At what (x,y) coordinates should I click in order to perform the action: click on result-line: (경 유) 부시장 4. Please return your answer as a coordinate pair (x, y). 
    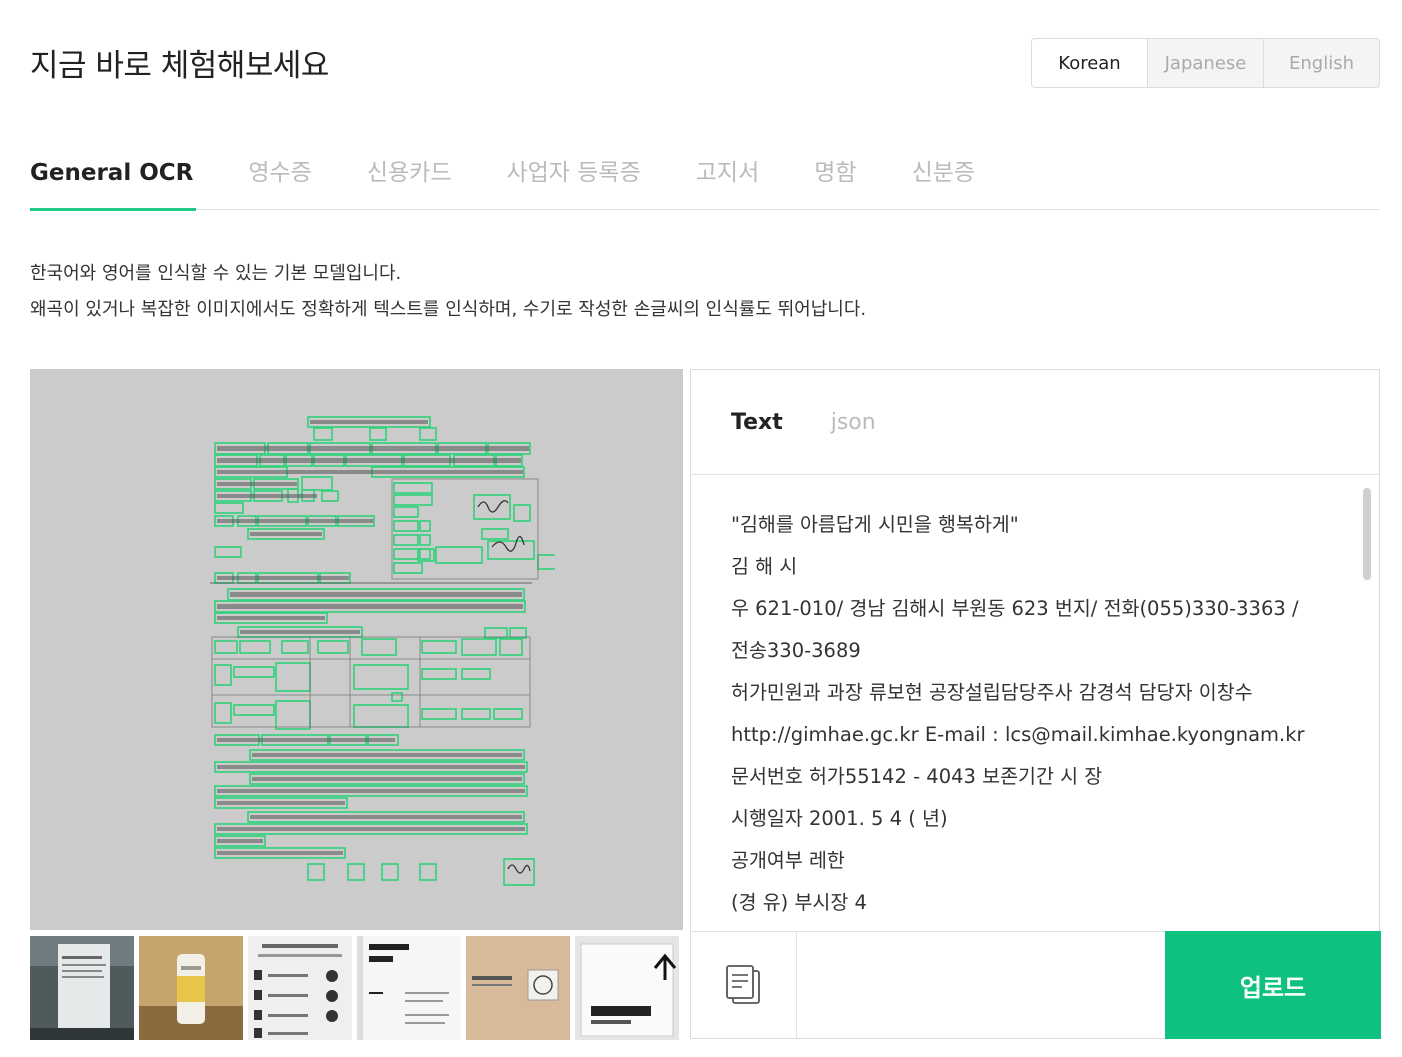
    Looking at the image, I should click on (799, 902).